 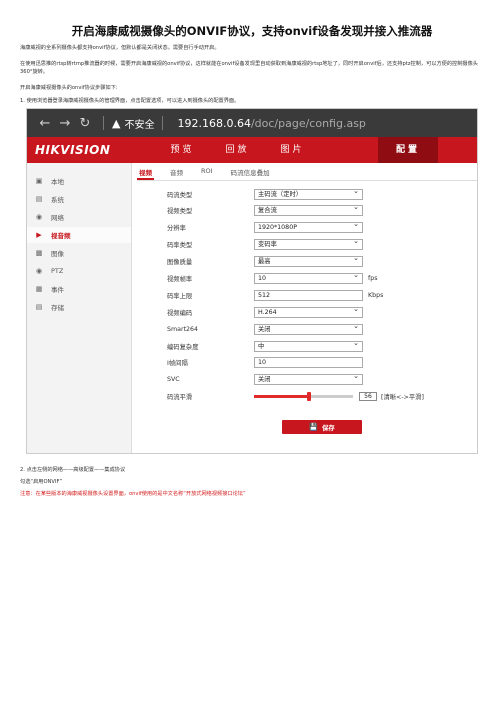 I want to click on sidebar-item-label: 视音频, so click(x=61, y=236).